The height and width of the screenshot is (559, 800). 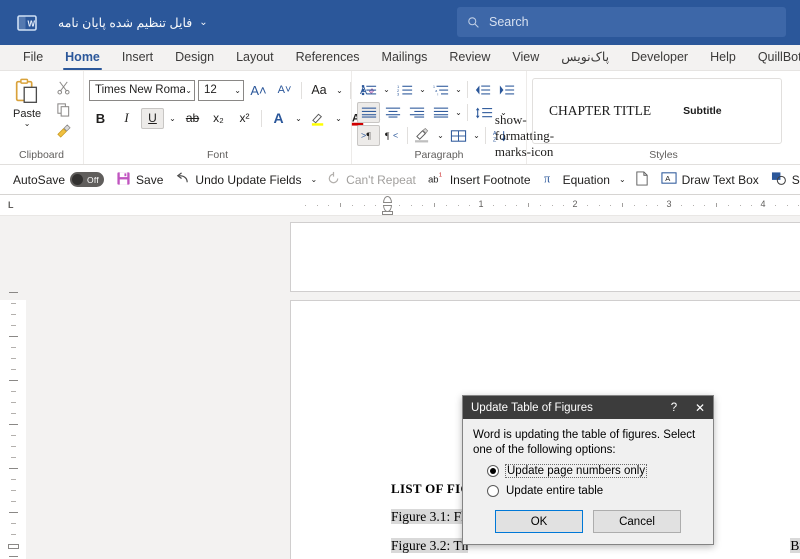 What do you see at coordinates (710, 179) in the screenshot?
I see `draw-text-box-button: A Draw Text Box` at bounding box center [710, 179].